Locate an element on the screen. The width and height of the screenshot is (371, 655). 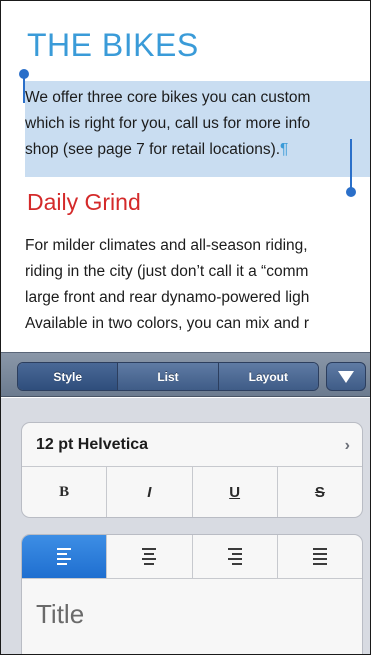
align-justify-button is located at coordinates (320, 556).